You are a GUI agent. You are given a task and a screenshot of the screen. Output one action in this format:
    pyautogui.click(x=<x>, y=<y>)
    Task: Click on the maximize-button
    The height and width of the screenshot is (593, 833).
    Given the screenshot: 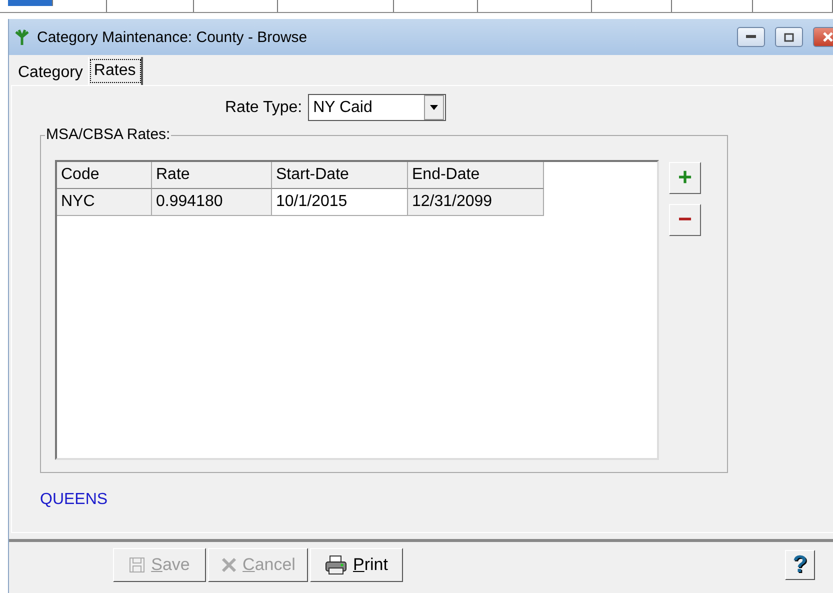 What is the action you would take?
    pyautogui.click(x=789, y=37)
    